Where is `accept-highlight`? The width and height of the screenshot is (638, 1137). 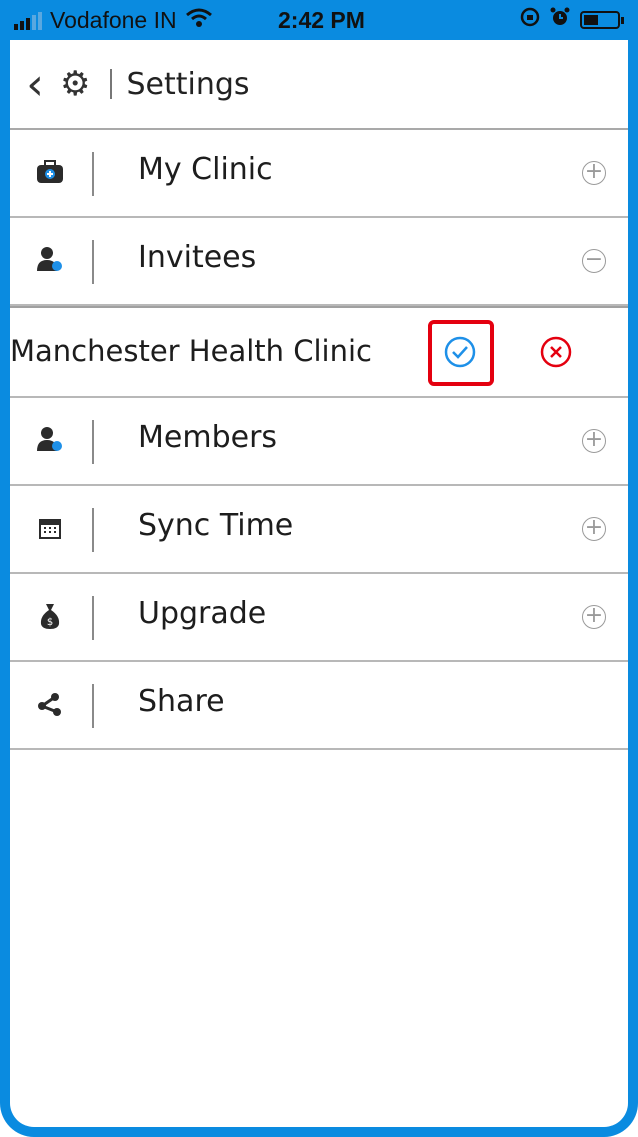 accept-highlight is located at coordinates (461, 353).